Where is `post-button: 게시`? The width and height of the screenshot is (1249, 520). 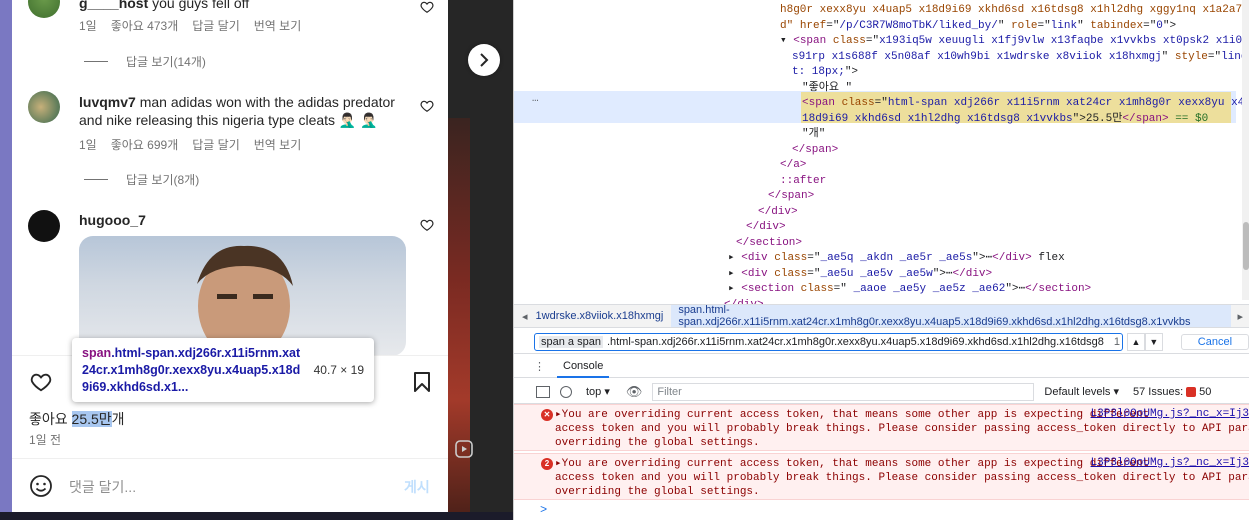
post-button: 게시 is located at coordinates (417, 487).